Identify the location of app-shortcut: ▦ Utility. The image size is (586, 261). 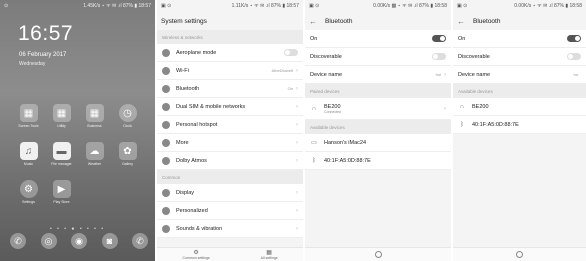
(61, 116).